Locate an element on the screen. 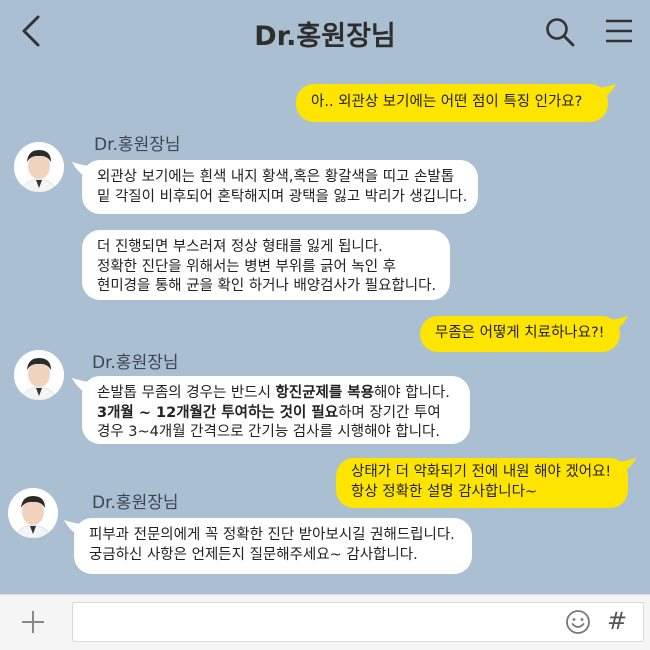 The image size is (650, 650). my-message-bubble: 아.. 외관상 보기에는 어떤 점이 특징 인가요? is located at coordinates (452, 103).